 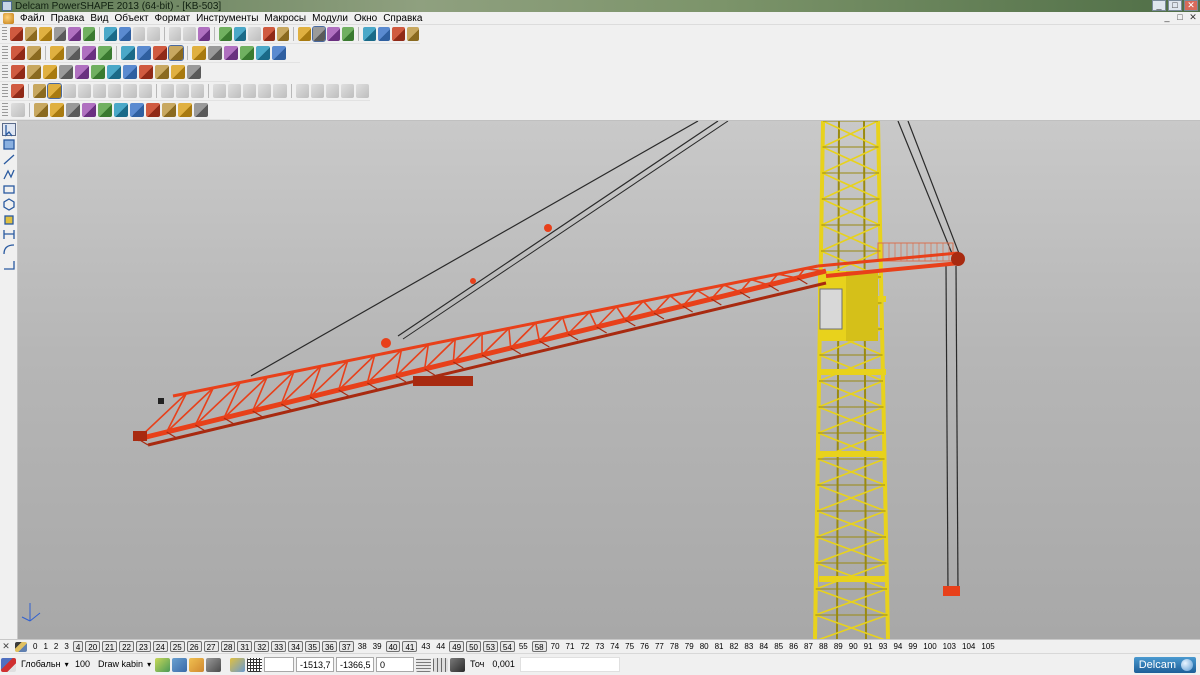 I want to click on workplane-select: Глобальн, so click(x=44, y=664).